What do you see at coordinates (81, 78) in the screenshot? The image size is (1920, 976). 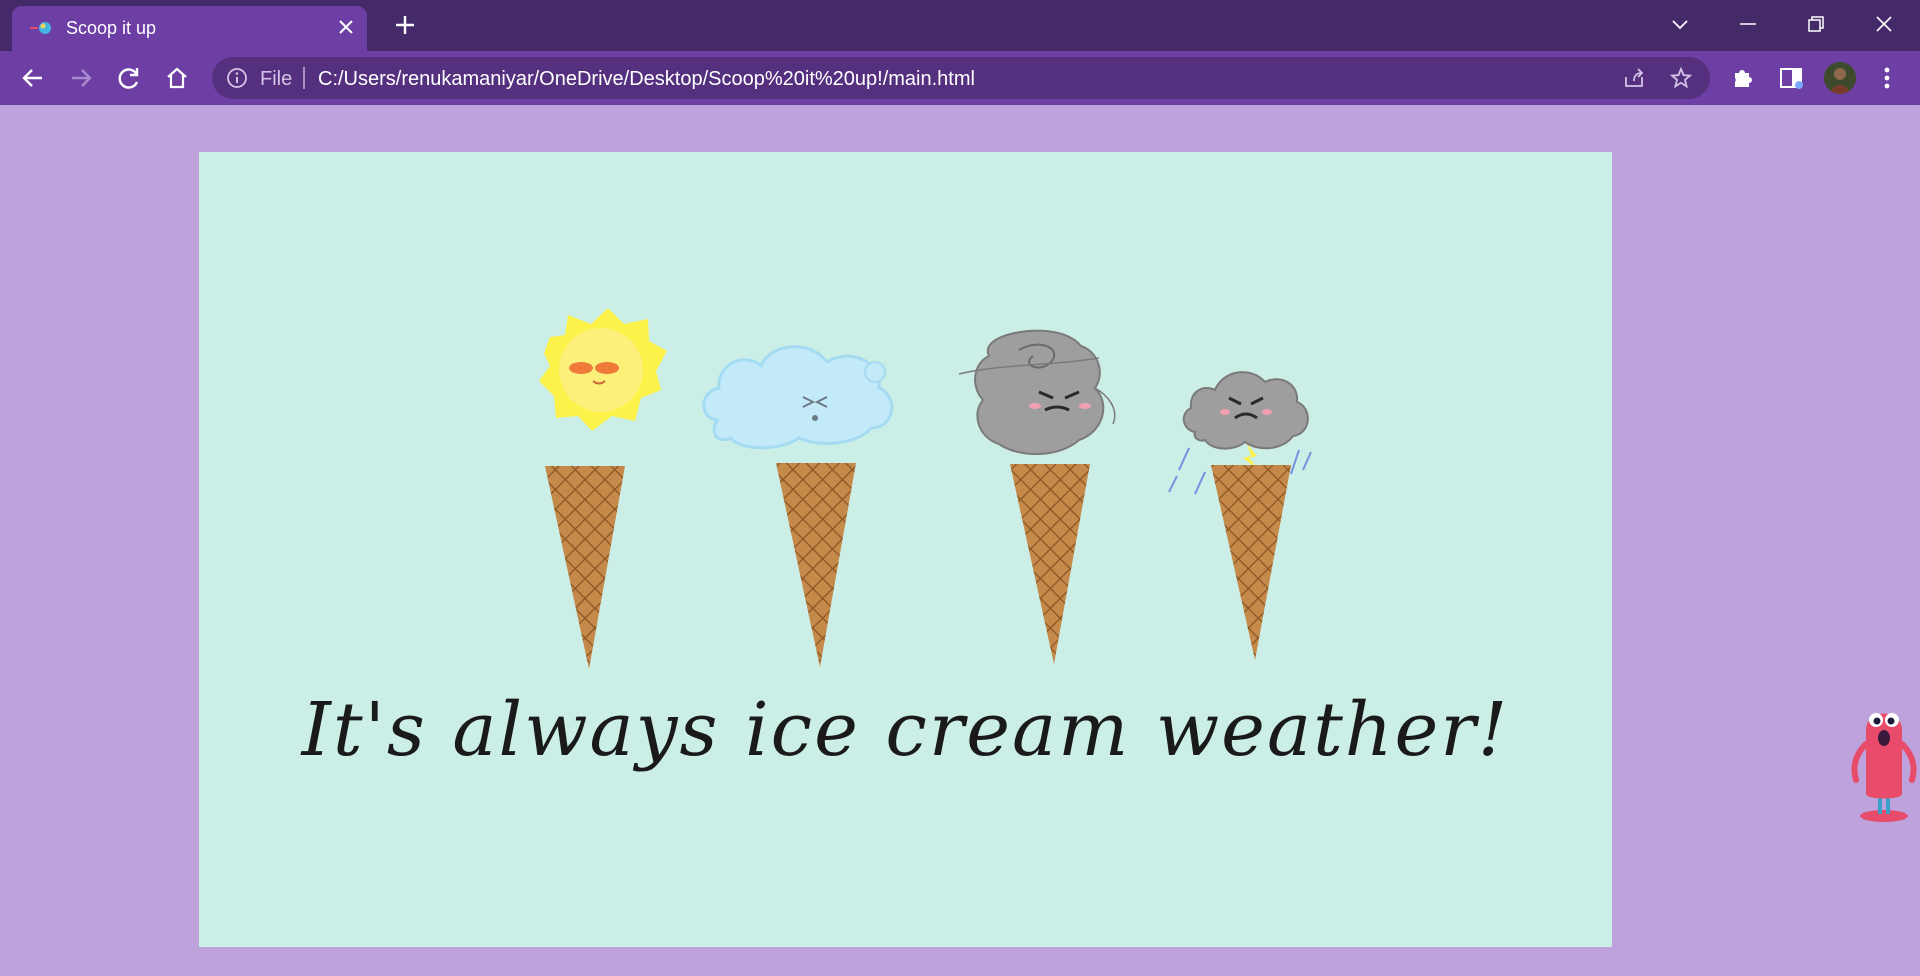 I see `forward-arrow-icon` at bounding box center [81, 78].